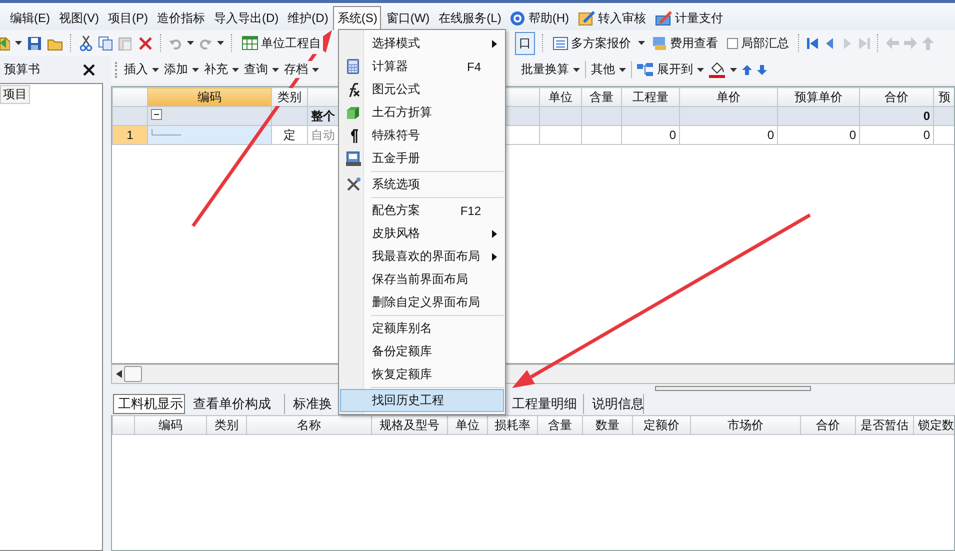 This screenshot has height=551, width=955. Describe the element at coordinates (422, 66) in the screenshot. I see `menu-item: 计算器 F4` at that location.